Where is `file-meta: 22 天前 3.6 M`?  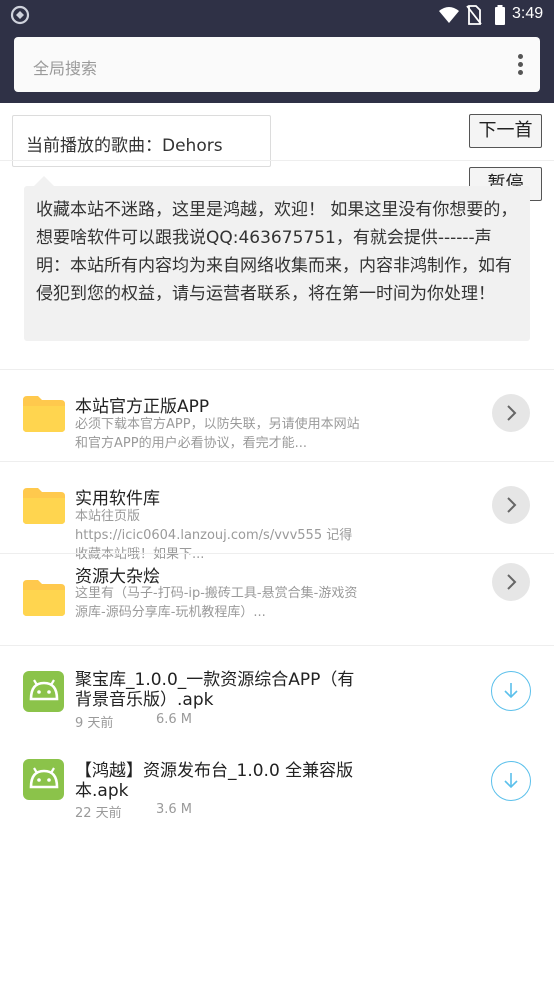 file-meta: 22 天前 3.6 M is located at coordinates (133, 811).